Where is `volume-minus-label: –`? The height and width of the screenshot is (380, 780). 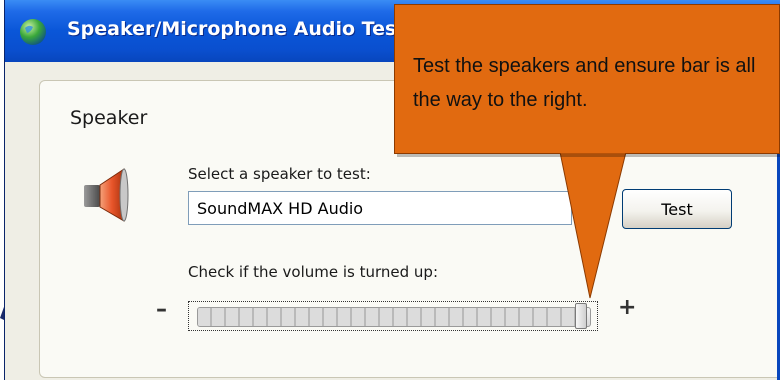
volume-minus-label: – is located at coordinates (161, 309).